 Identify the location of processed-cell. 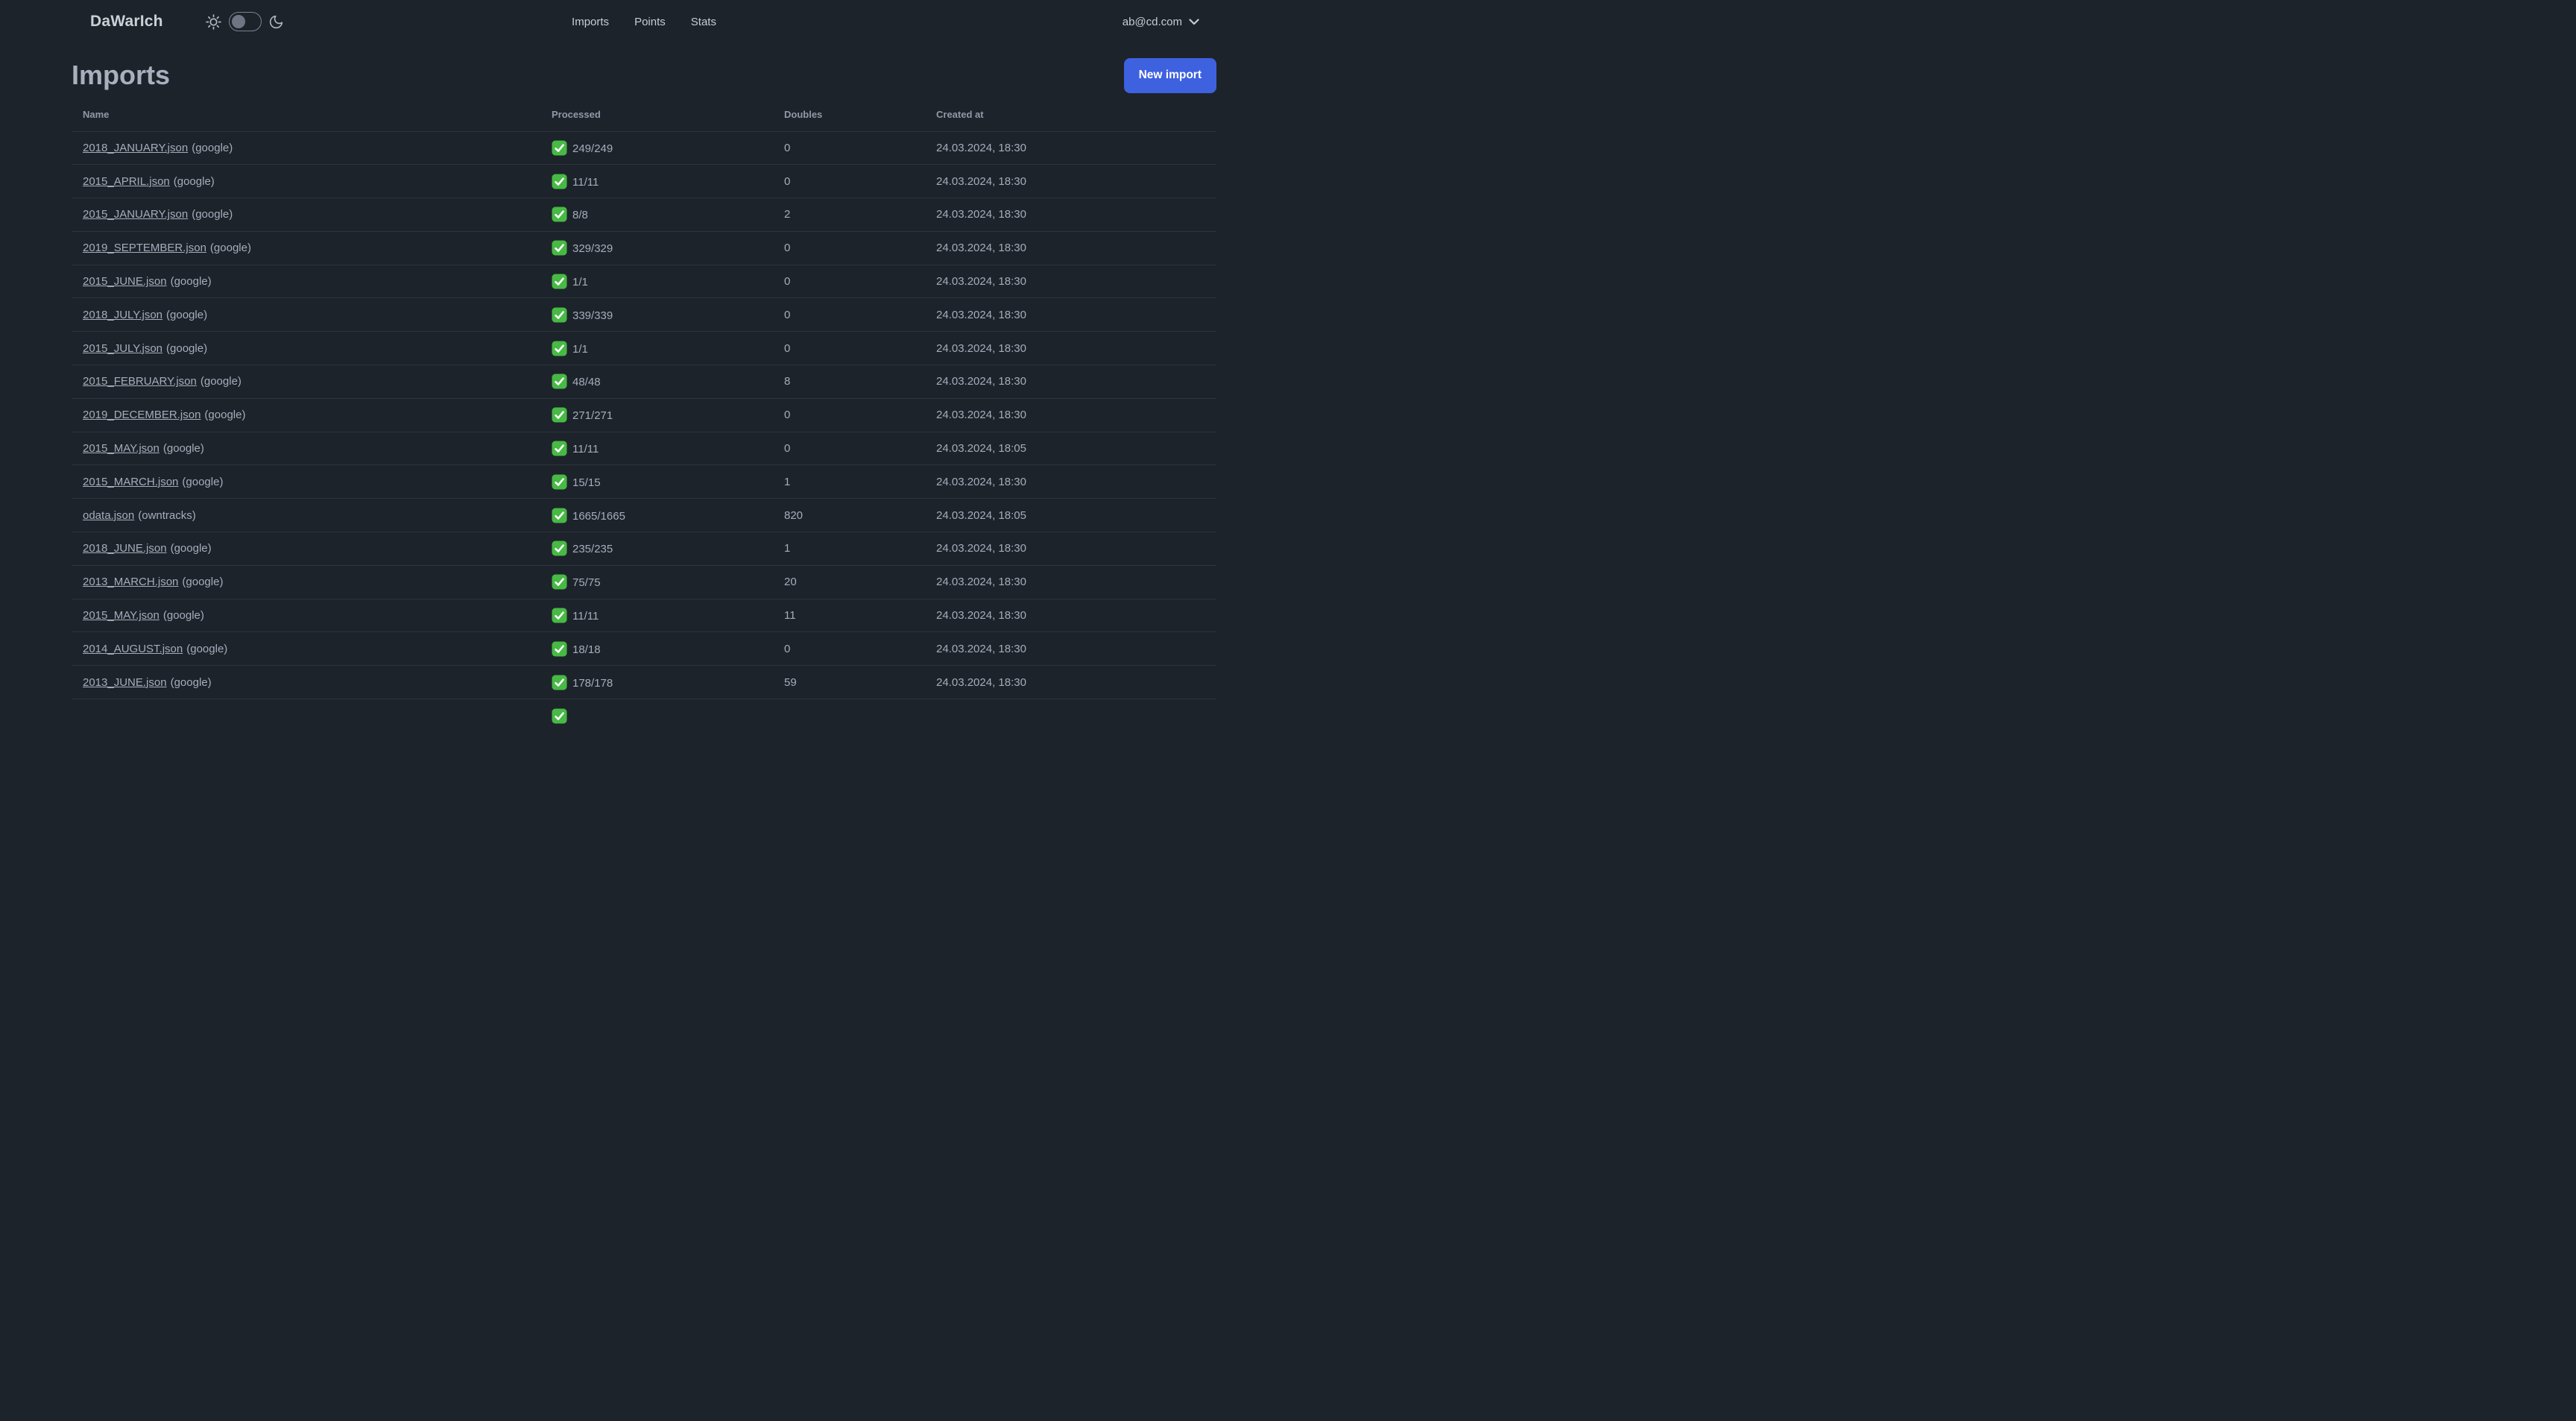
(656, 716).